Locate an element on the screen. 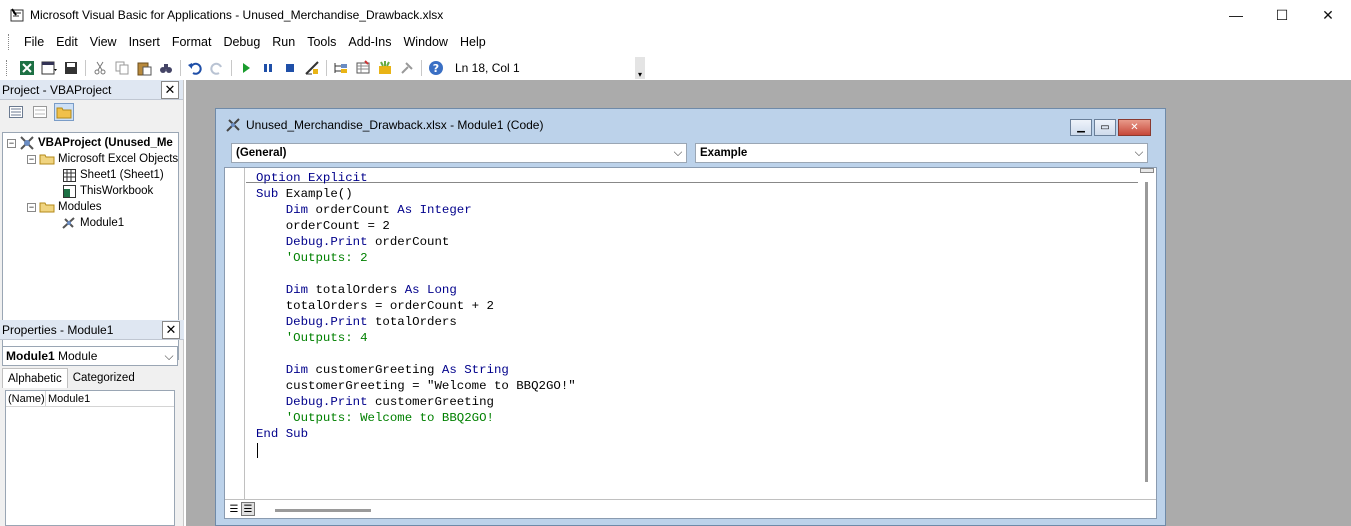 This screenshot has height=526, width=1351. code-comment: 'Outputs: 4 is located at coordinates (312, 338).